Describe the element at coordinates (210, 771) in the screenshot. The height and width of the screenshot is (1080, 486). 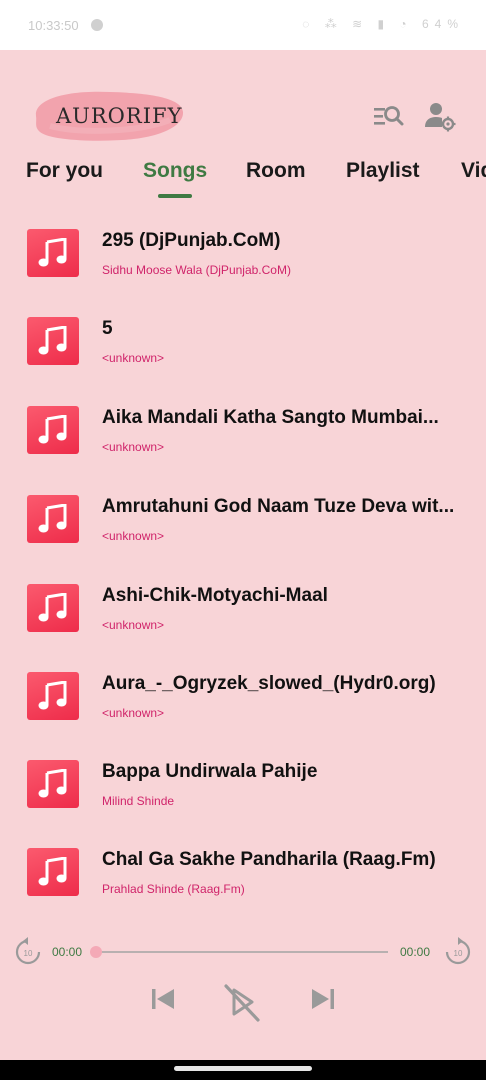
I see `song-title: Bappa Undirwala Pahije` at that location.